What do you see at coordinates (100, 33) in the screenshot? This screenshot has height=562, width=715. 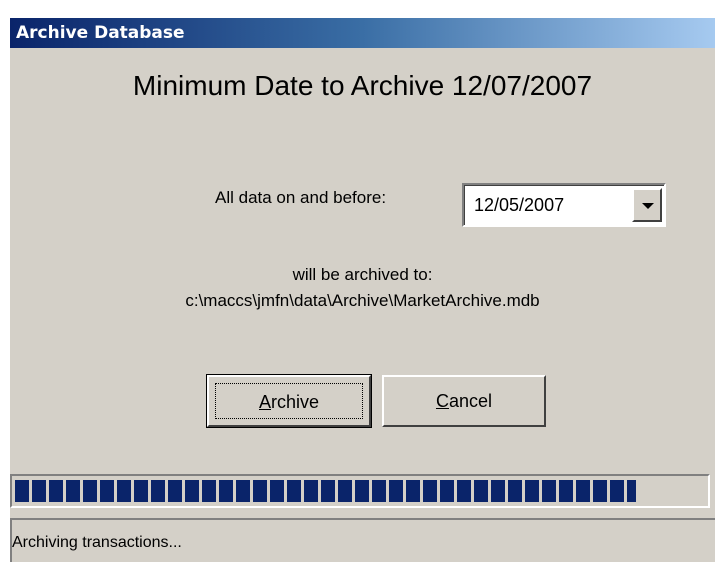 I see `window-title: Archive Database` at bounding box center [100, 33].